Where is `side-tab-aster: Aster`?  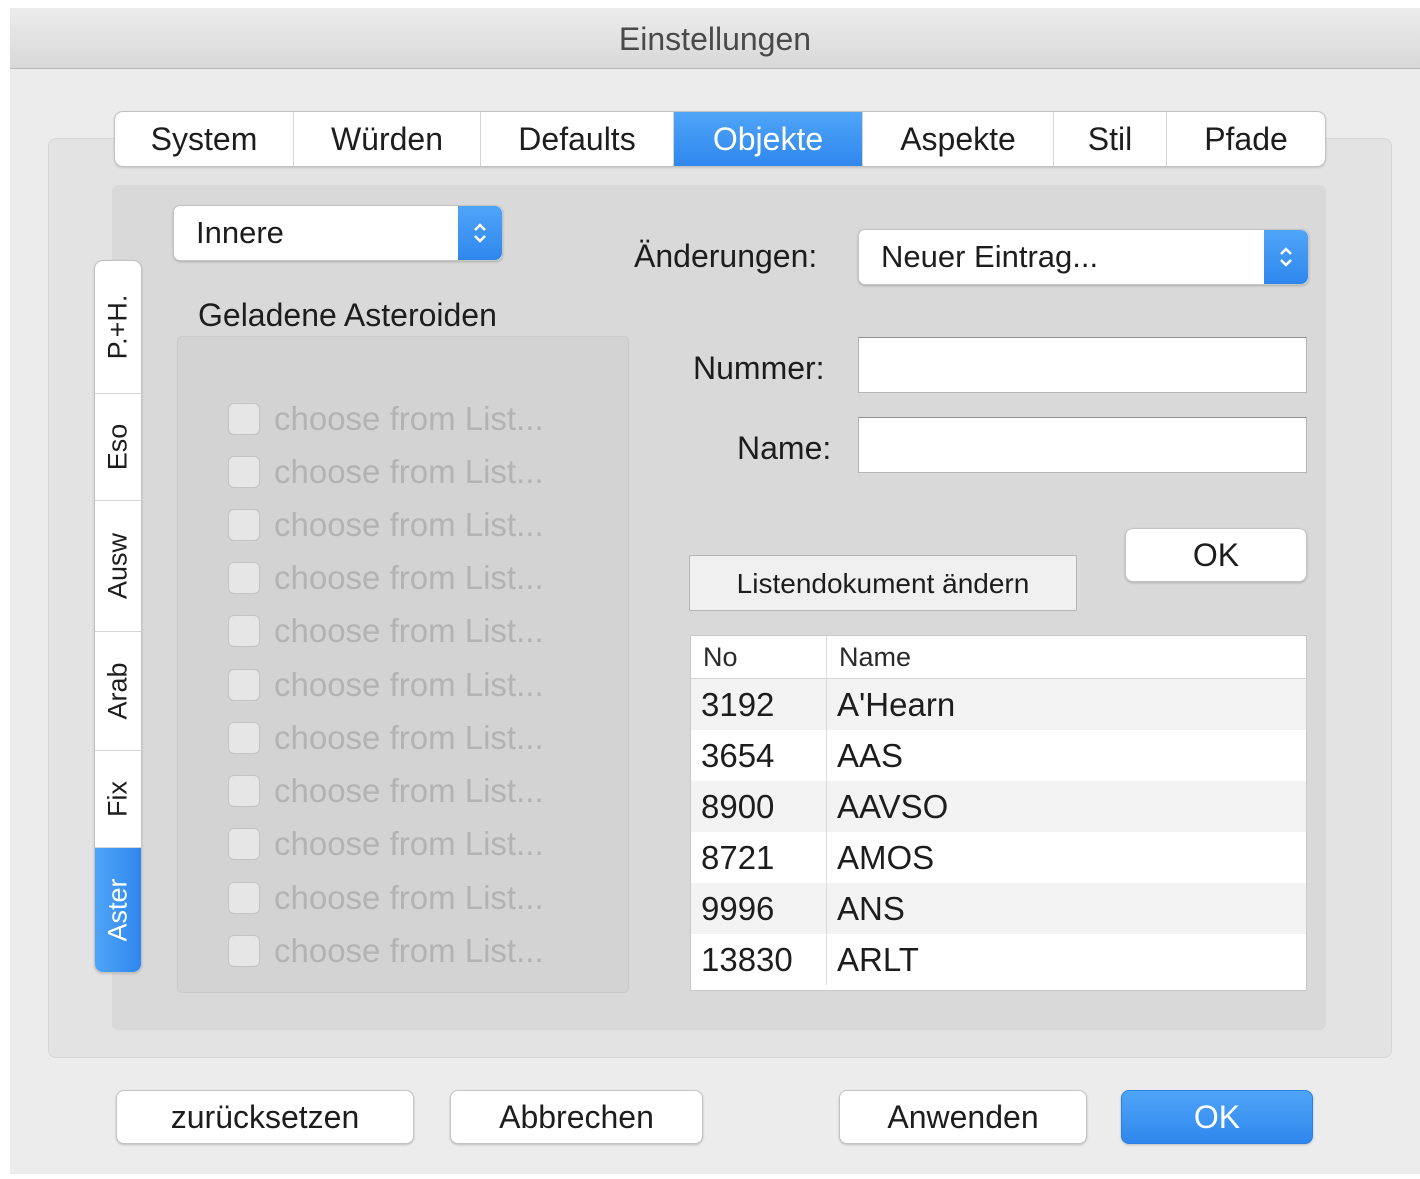 side-tab-aster: Aster is located at coordinates (118, 910).